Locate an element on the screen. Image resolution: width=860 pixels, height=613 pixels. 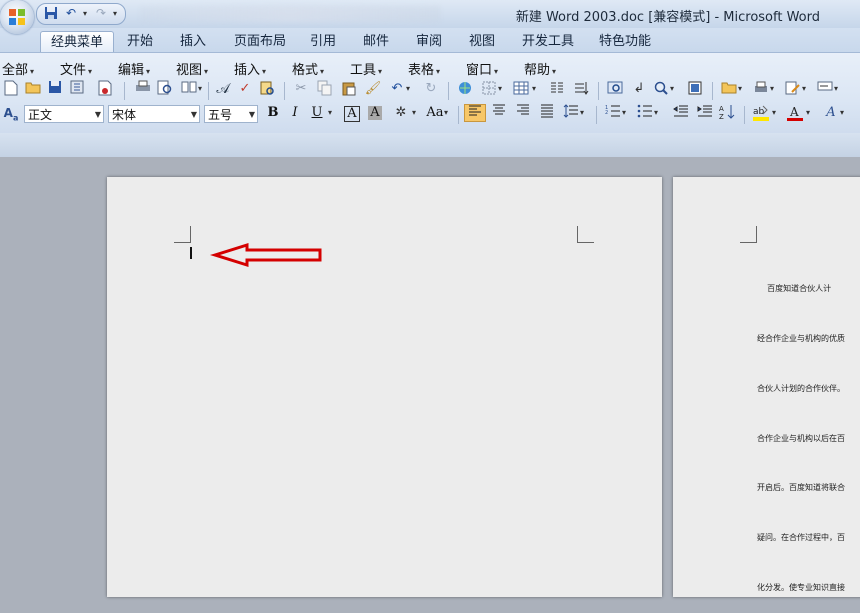
full-screen-icon is located at coordinates (695, 89).